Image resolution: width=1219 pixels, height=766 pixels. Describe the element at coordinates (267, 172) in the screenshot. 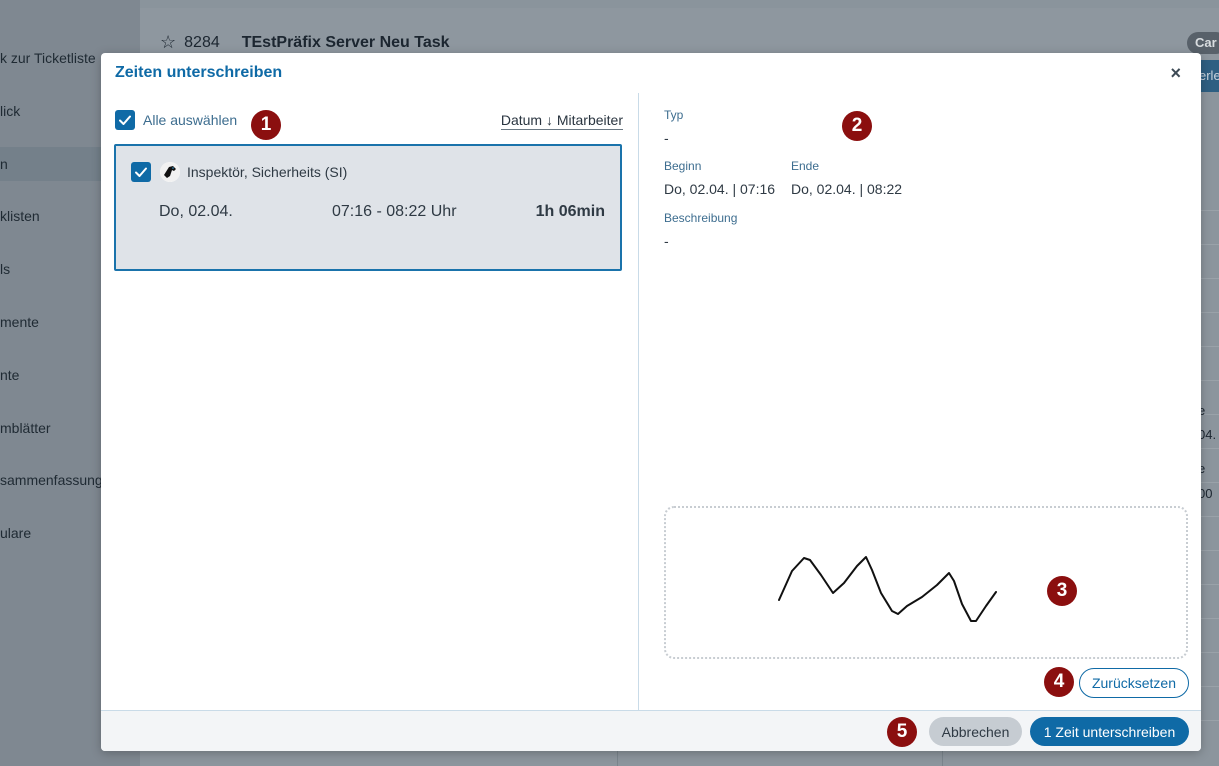

I see `employee-name: Inspektör, Sicherheits (SI)` at that location.